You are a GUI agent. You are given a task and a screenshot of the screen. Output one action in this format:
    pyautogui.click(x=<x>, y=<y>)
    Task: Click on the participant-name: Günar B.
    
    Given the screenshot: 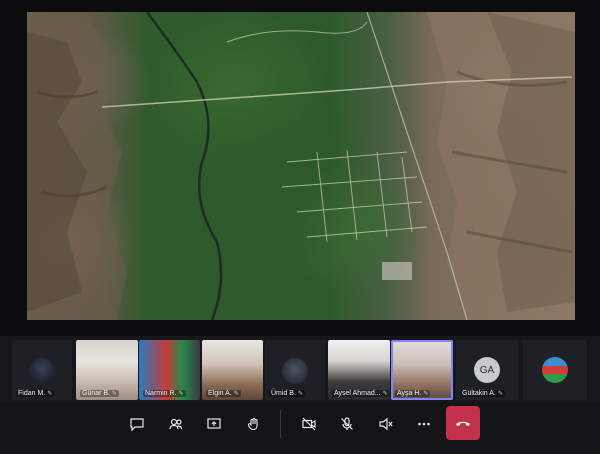 What is the action you would take?
    pyautogui.click(x=96, y=393)
    